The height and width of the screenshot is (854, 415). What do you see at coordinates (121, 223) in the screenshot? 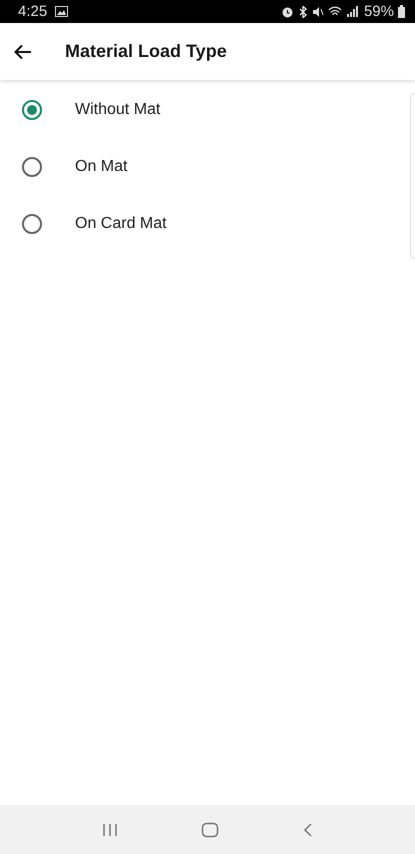
I see `option-label: On Card Mat` at bounding box center [121, 223].